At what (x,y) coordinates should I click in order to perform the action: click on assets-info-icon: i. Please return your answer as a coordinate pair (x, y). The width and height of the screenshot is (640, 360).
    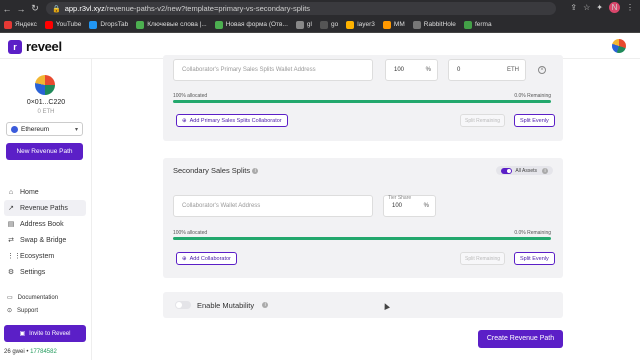
    Looking at the image, I should click on (545, 170).